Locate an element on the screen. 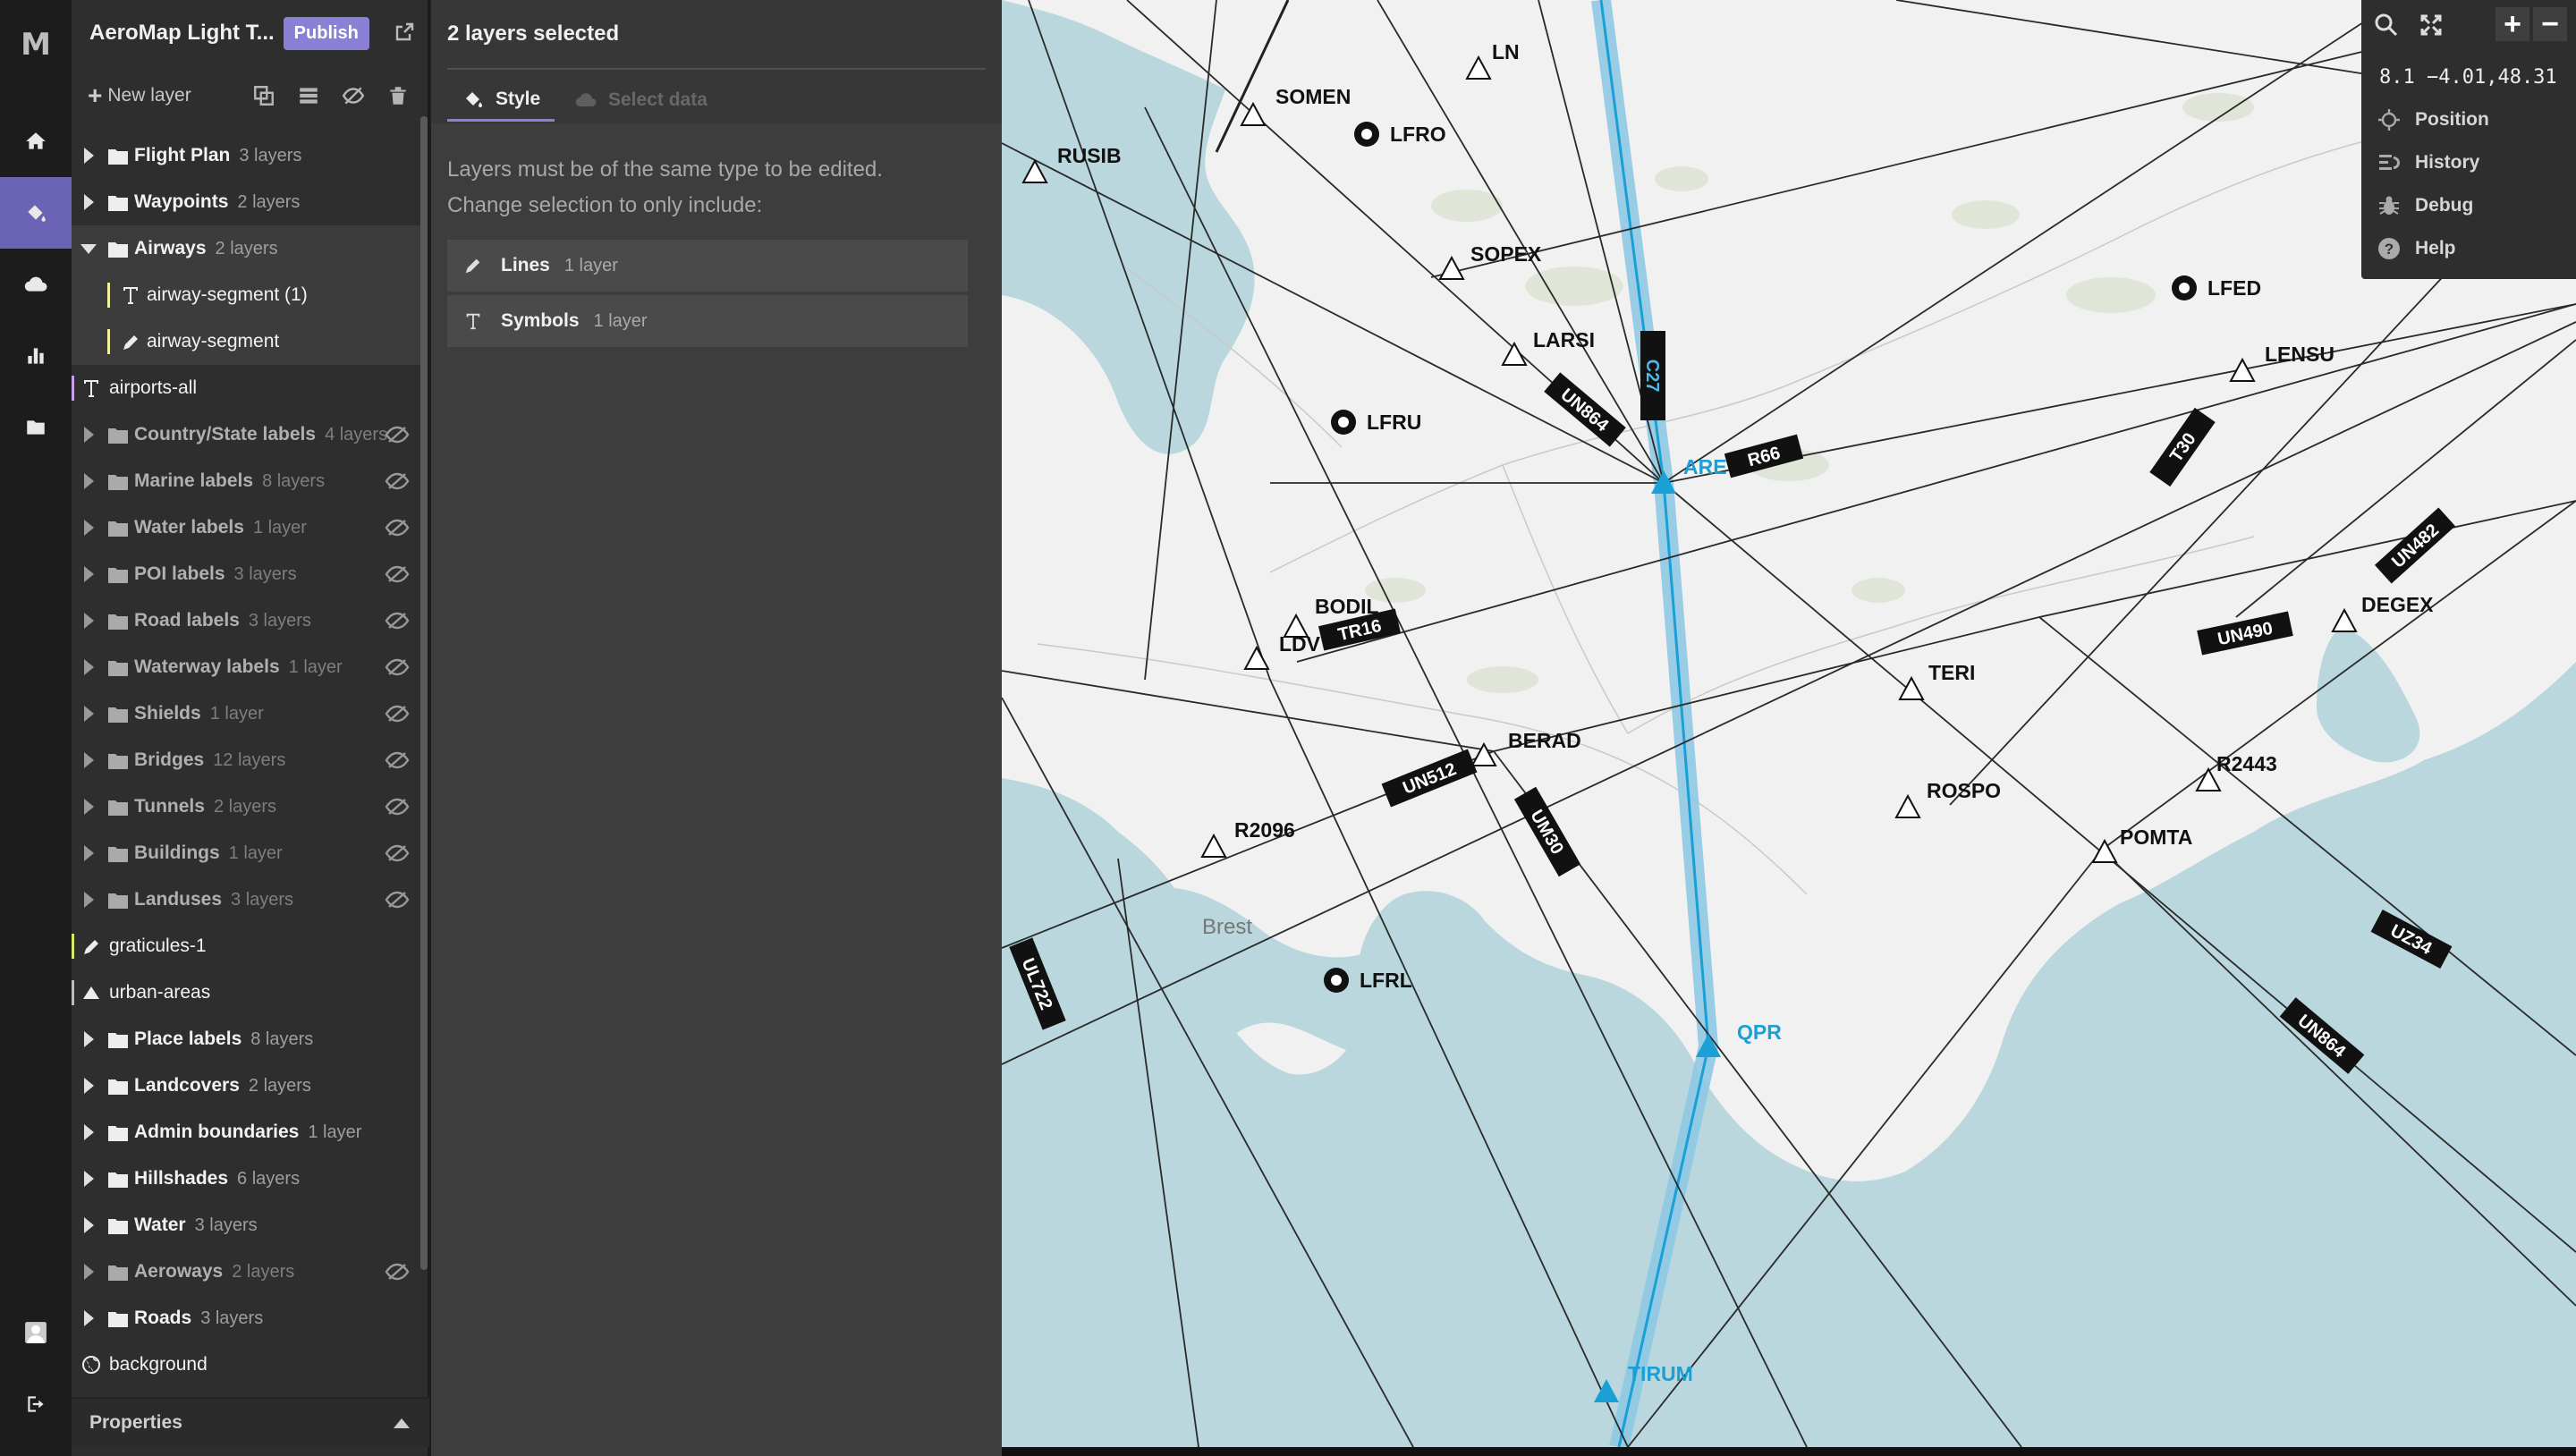 The image size is (2576, 1456). data-sources-button is located at coordinates (36, 284).